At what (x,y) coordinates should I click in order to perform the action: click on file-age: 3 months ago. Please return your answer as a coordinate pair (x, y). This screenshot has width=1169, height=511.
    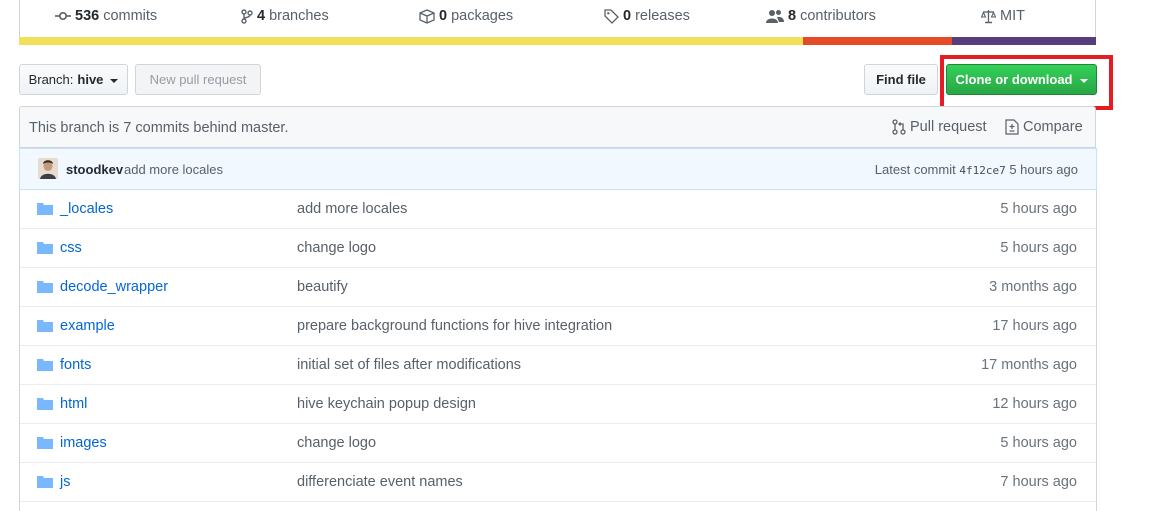
    Looking at the image, I should click on (1033, 287).